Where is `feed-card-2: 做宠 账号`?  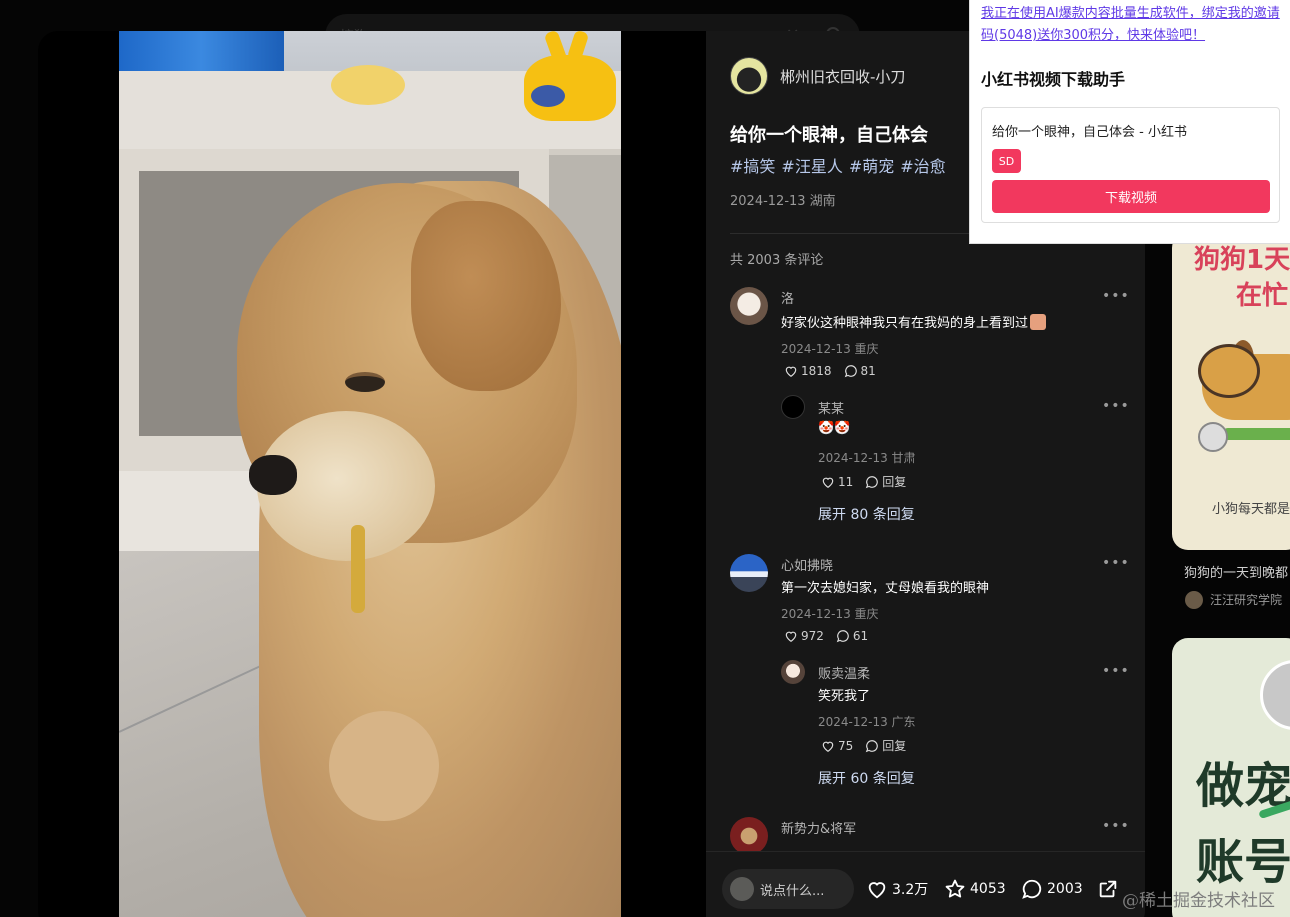
feed-card-2: 做宠 账号 is located at coordinates (1231, 777).